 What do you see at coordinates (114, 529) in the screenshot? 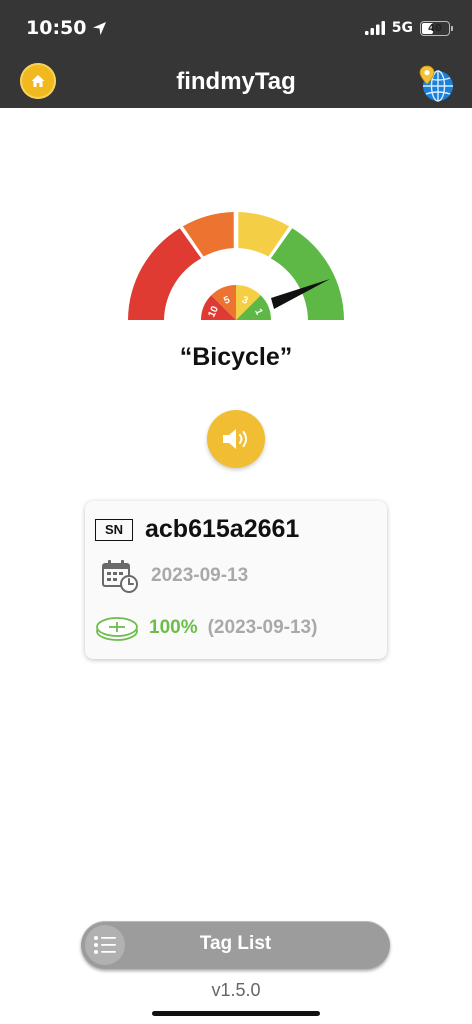
I see `sn-badge: SN` at bounding box center [114, 529].